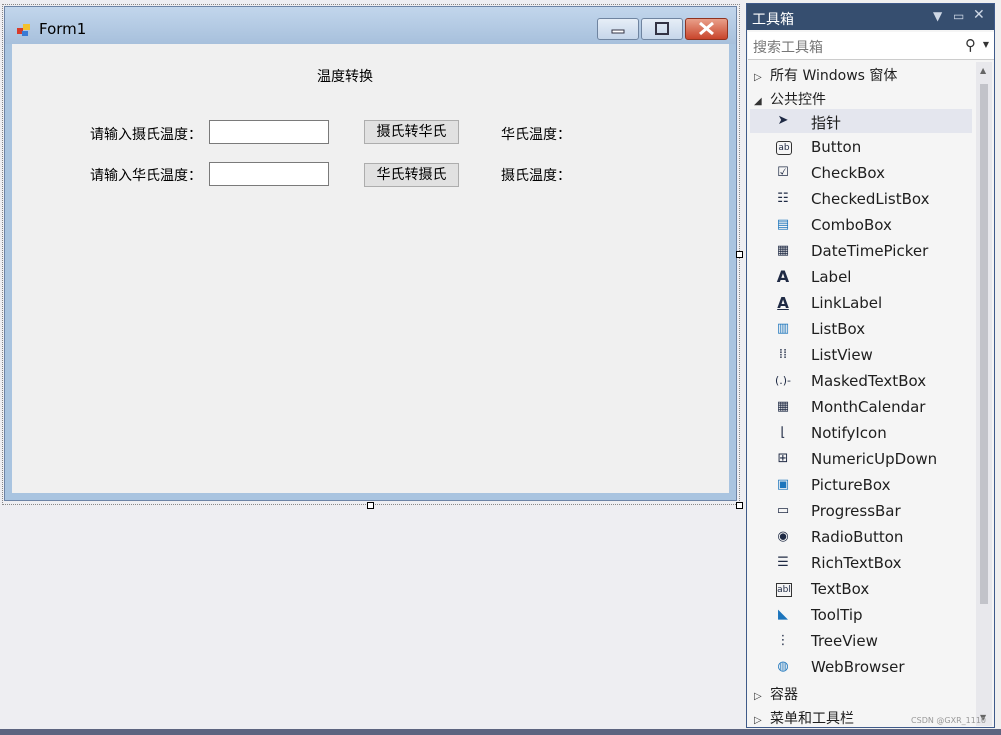  I want to click on pointer-icon: ➤, so click(783, 120).